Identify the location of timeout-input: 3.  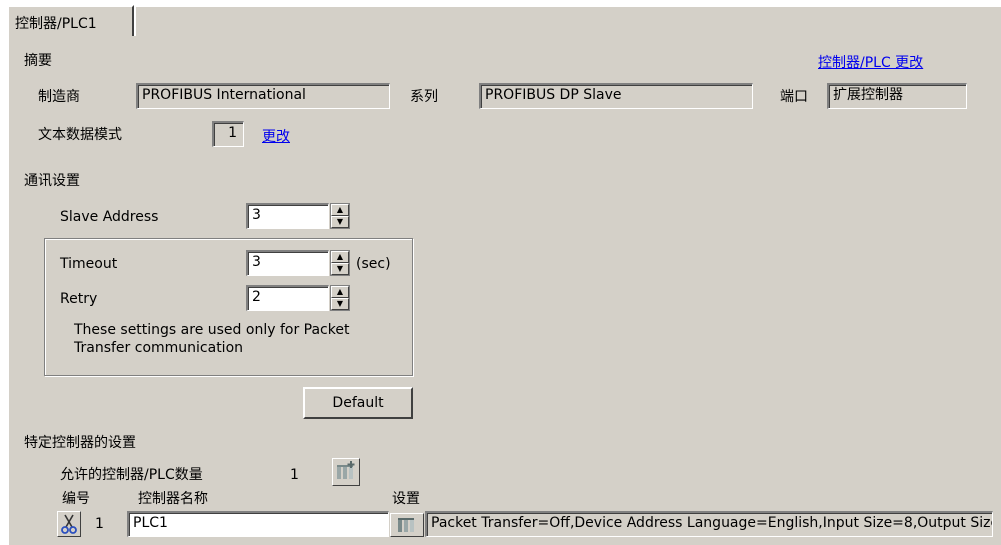
(287, 263).